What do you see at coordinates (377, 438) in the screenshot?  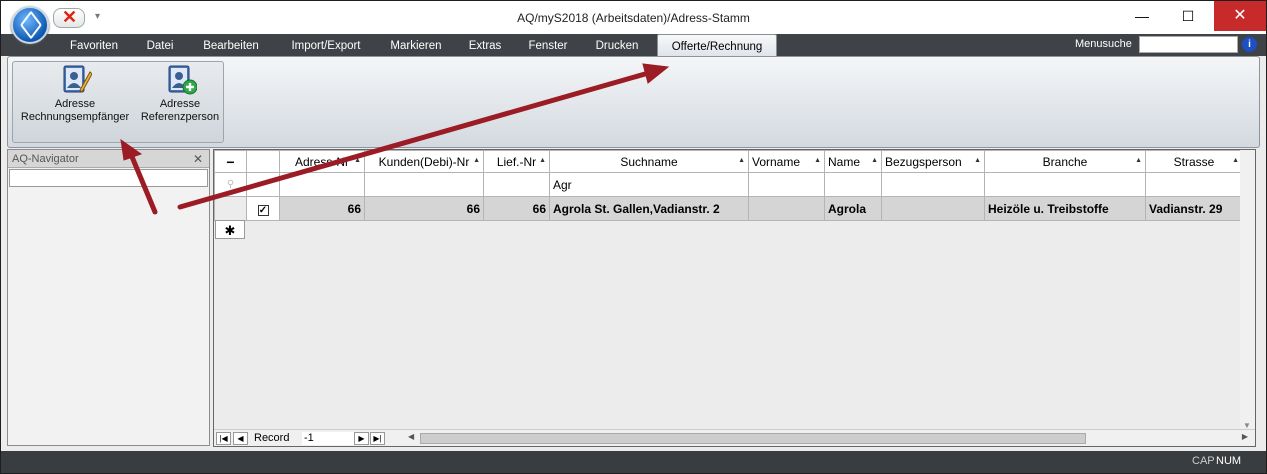 I see `last-record-icon: ▶|` at bounding box center [377, 438].